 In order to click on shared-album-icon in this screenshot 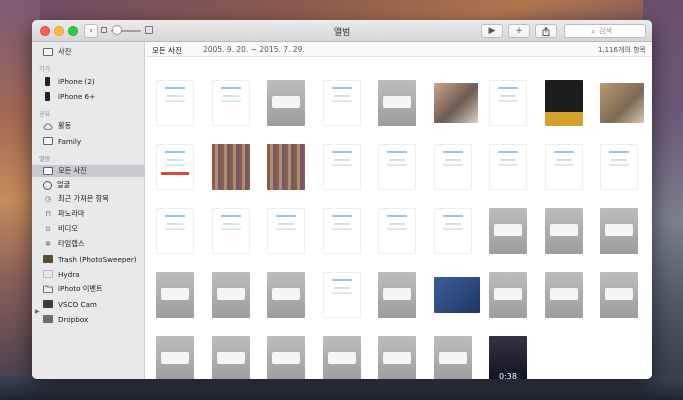, I will do `click(48, 141)`.